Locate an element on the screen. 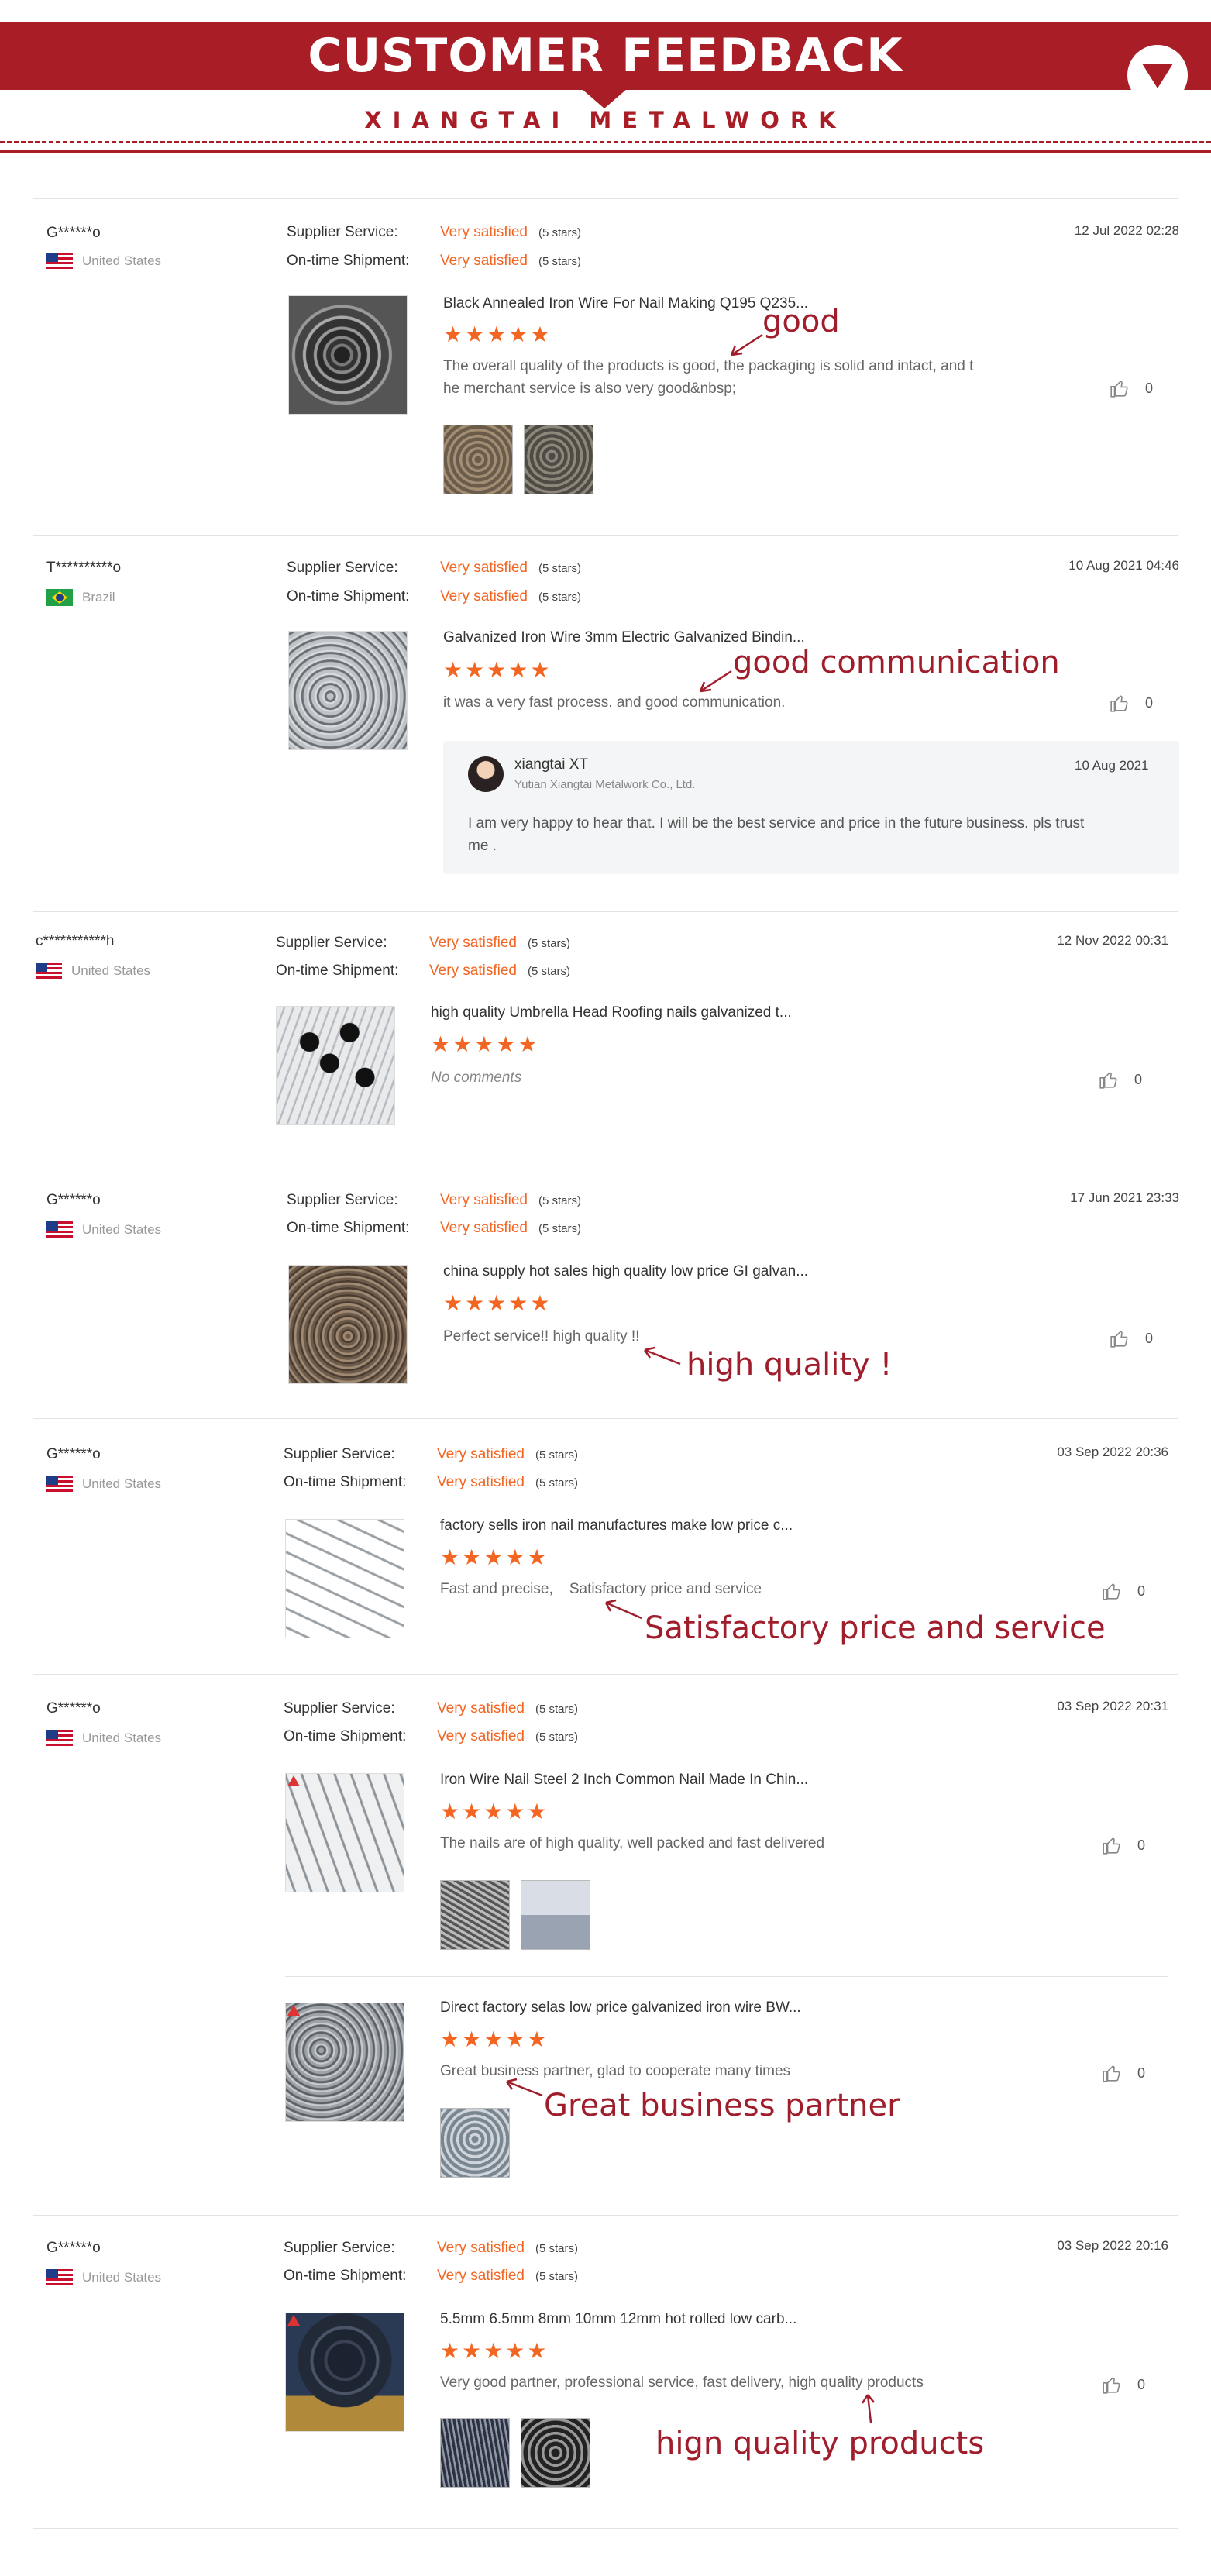  header-banner: CUSTOMER FEEDBACK is located at coordinates (605, 63).